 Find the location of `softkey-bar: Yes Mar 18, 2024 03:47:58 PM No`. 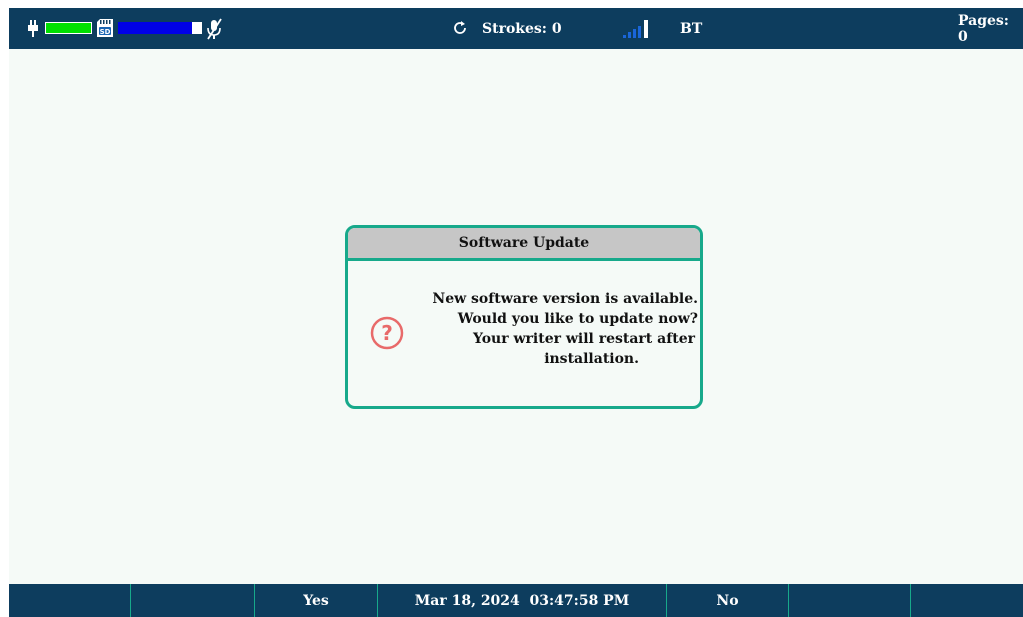

softkey-bar: Yes Mar 18, 2024 03:47:58 PM No is located at coordinates (516, 600).